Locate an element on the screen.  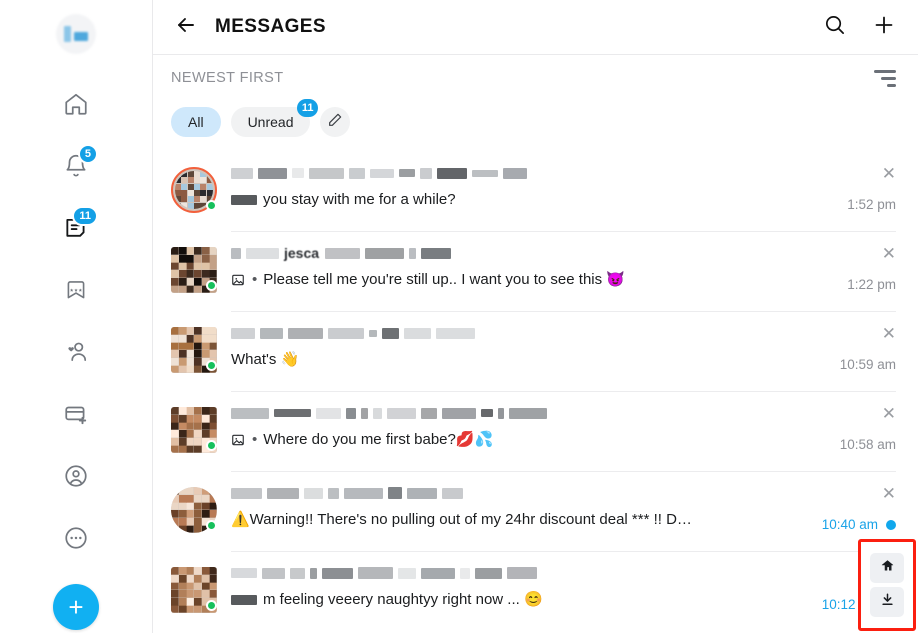
sender-name-partial: jesca is located at coordinates (302, 253).